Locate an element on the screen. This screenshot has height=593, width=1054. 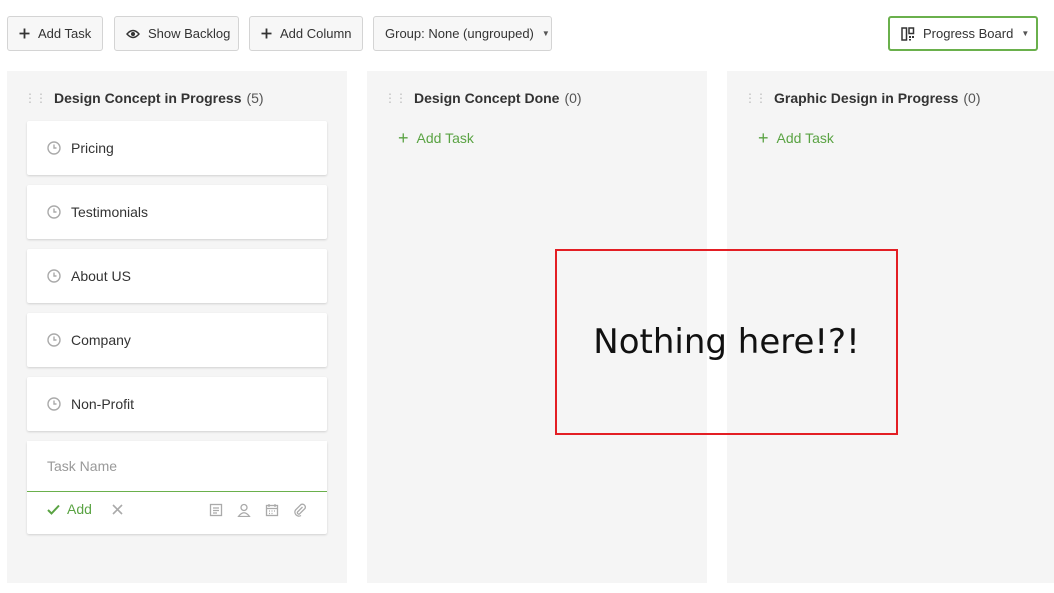
annotation-box: Nothing here!?! is located at coordinates (726, 342).